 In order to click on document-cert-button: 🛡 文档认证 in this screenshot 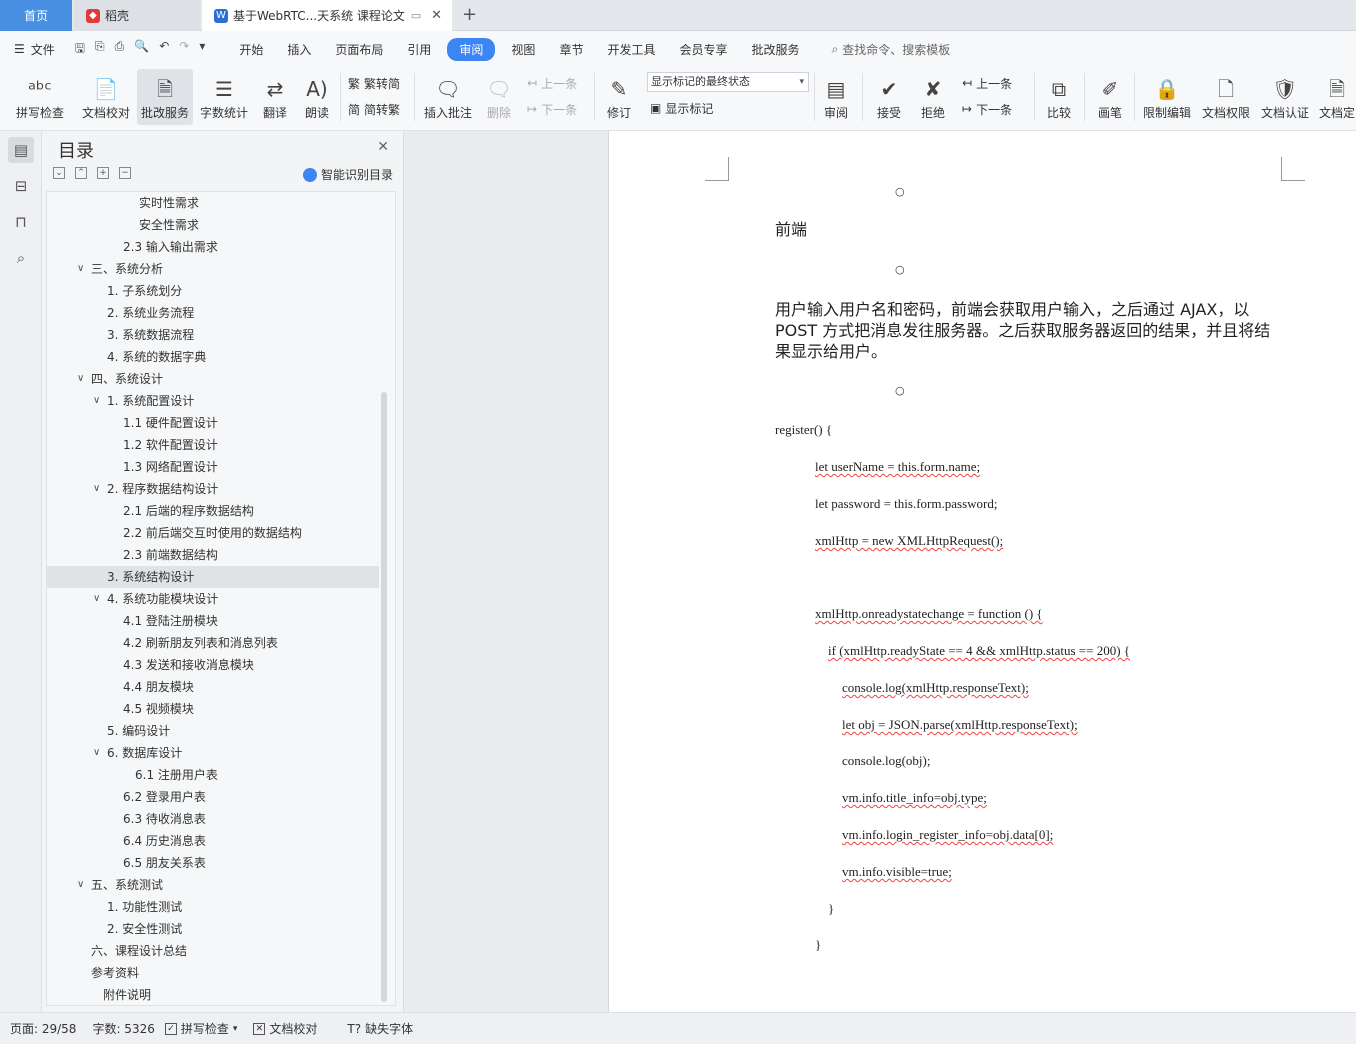, I will do `click(1285, 97)`.